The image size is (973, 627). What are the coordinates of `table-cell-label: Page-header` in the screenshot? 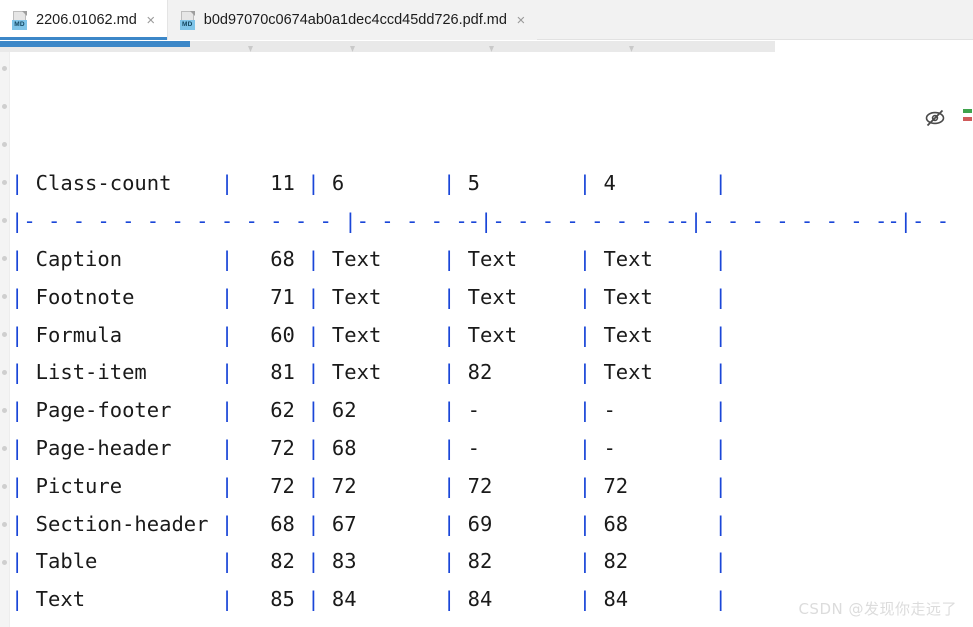 It's located at (122, 447).